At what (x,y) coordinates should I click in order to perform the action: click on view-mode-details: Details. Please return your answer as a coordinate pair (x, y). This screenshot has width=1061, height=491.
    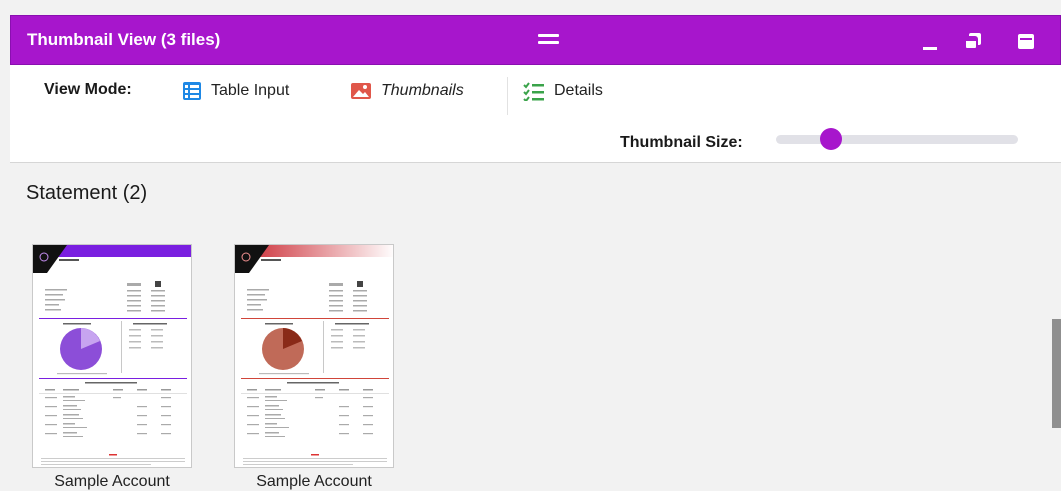
    Looking at the image, I should click on (563, 91).